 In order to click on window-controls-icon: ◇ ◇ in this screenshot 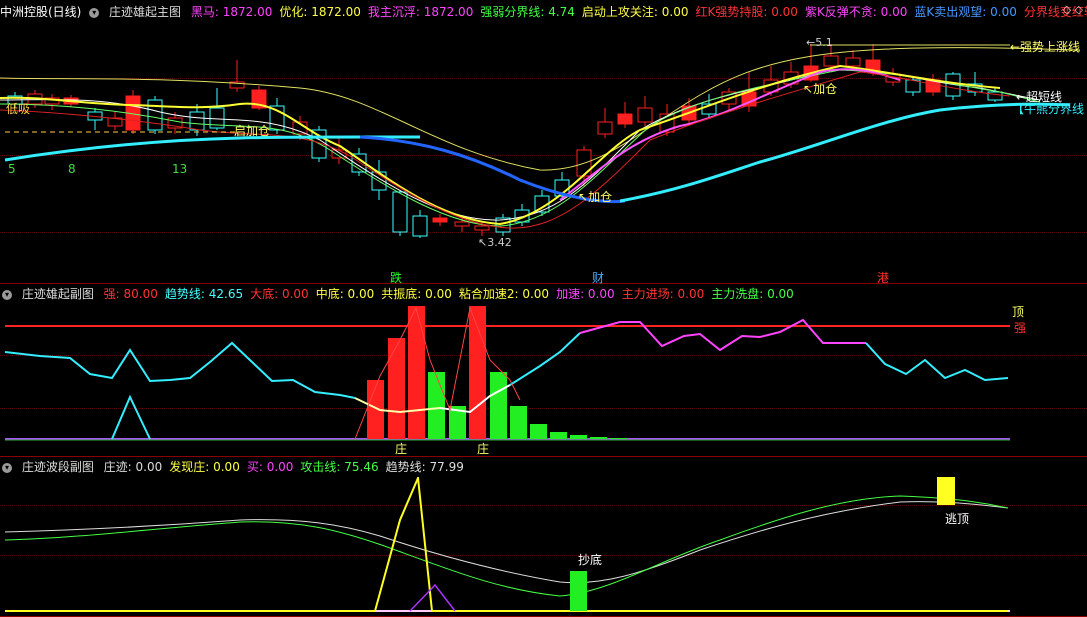, I will do `click(1073, 9)`.